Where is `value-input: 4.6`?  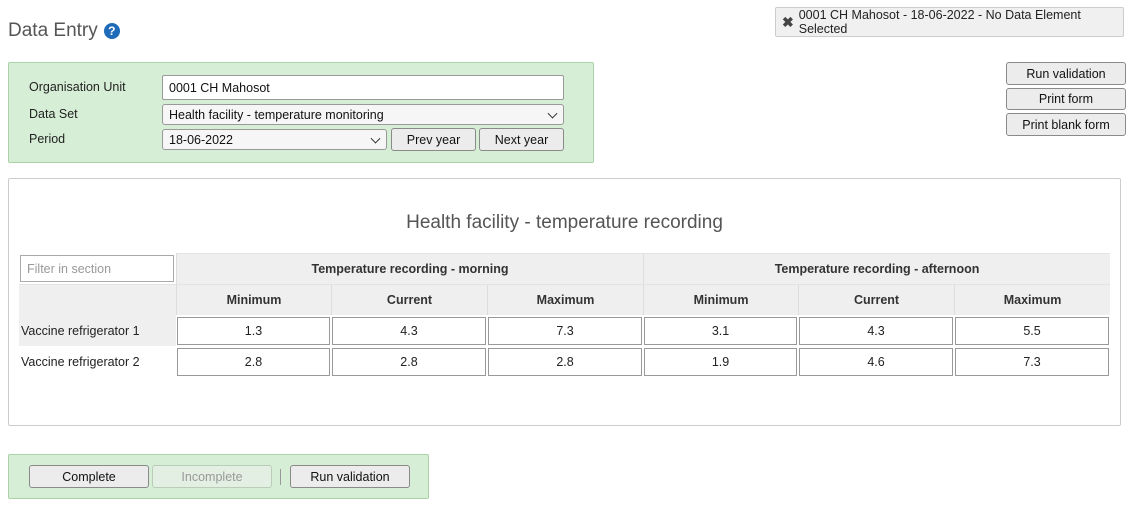
value-input: 4.6 is located at coordinates (876, 361).